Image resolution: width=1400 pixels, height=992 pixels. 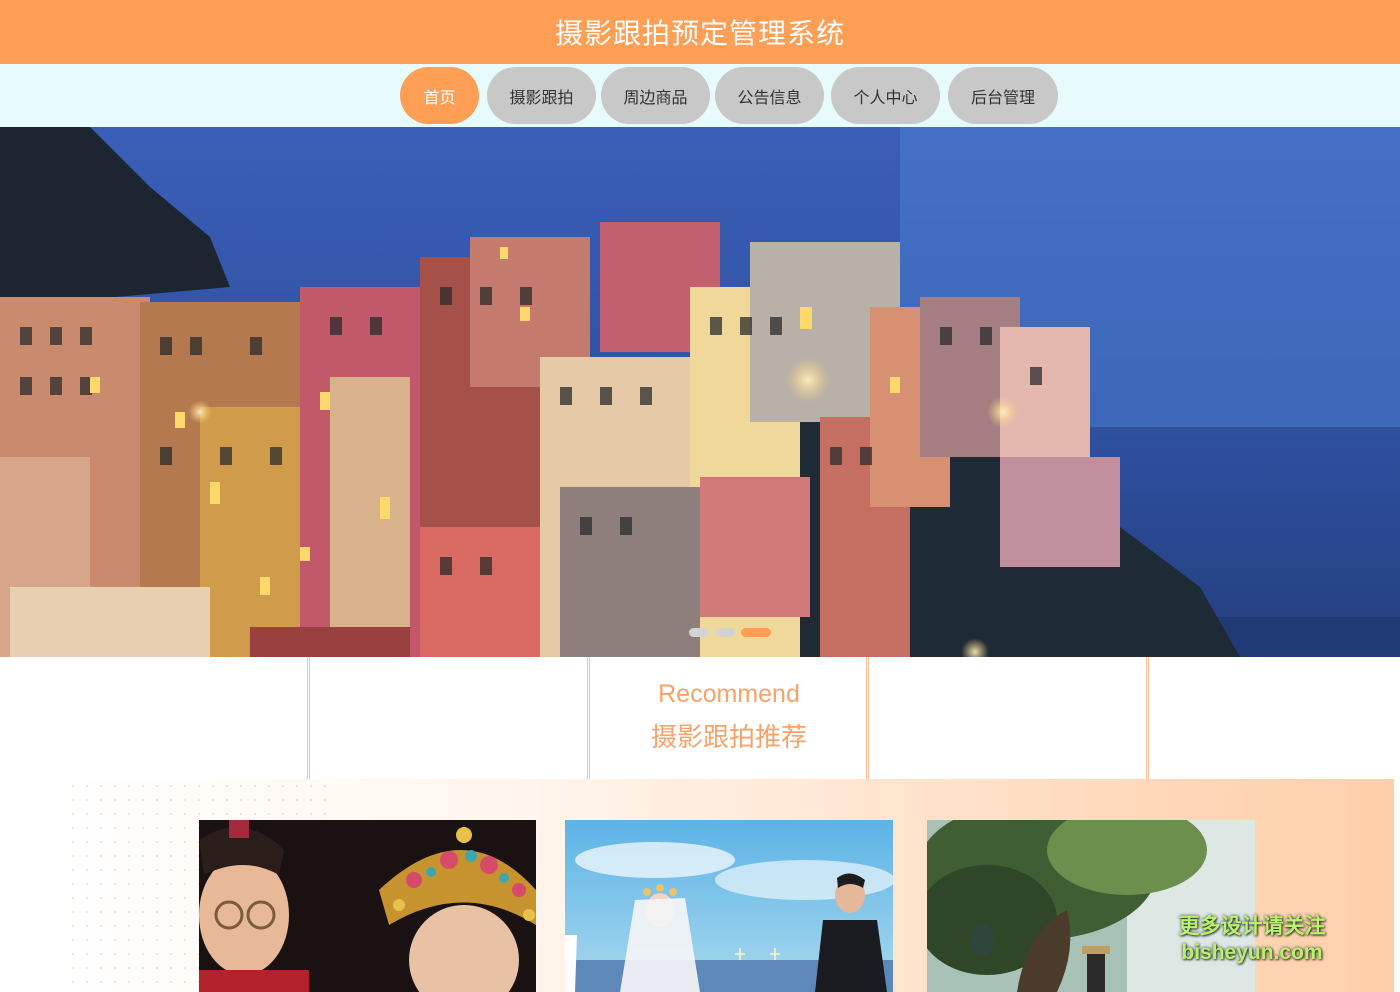 What do you see at coordinates (700, 718) in the screenshot?
I see `recommend-section-header: Recommend 摄影跟拍推荐` at bounding box center [700, 718].